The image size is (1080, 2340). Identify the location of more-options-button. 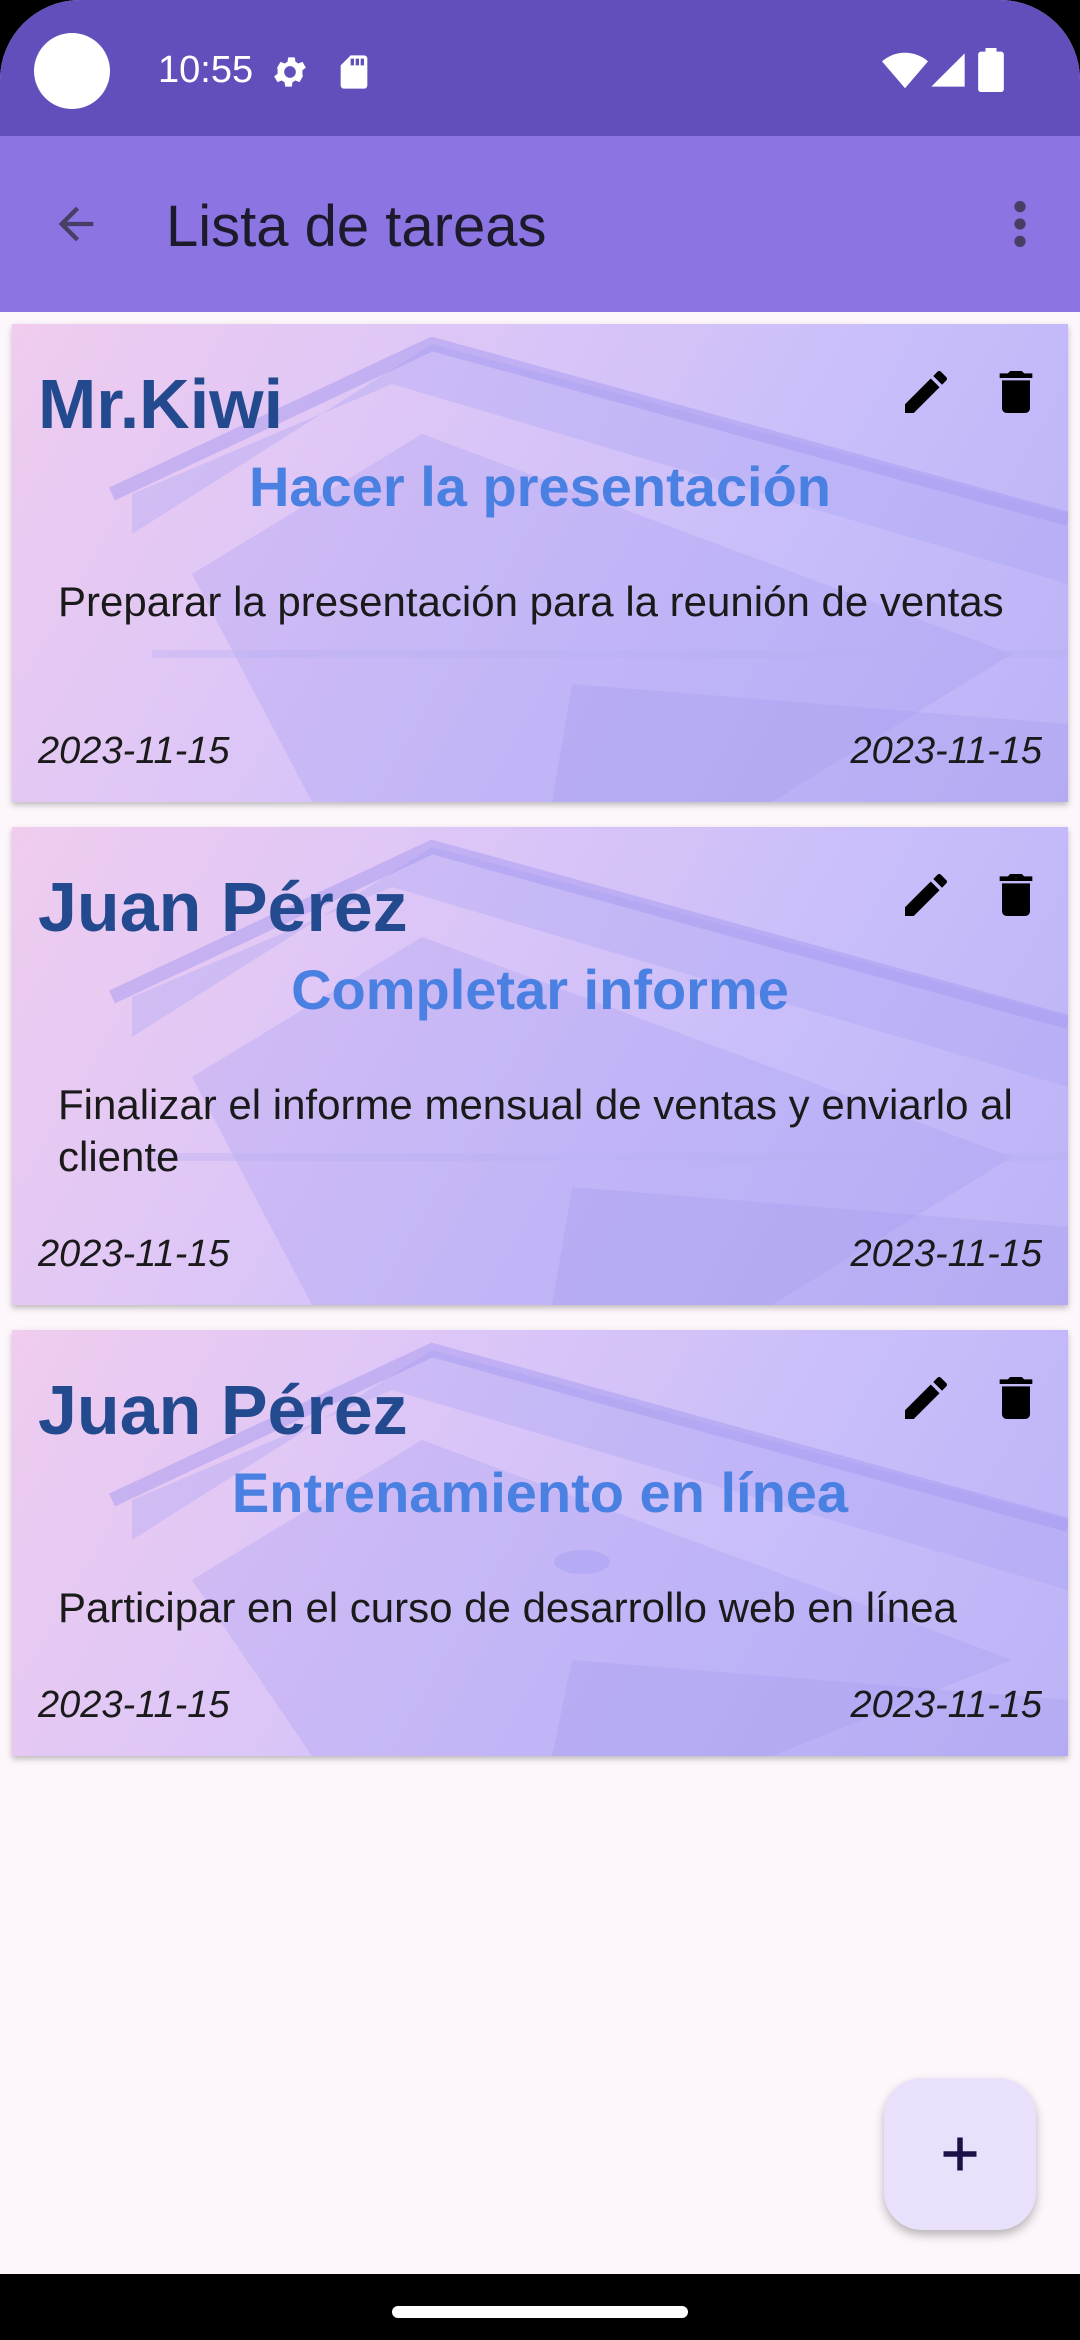
(1020, 224).